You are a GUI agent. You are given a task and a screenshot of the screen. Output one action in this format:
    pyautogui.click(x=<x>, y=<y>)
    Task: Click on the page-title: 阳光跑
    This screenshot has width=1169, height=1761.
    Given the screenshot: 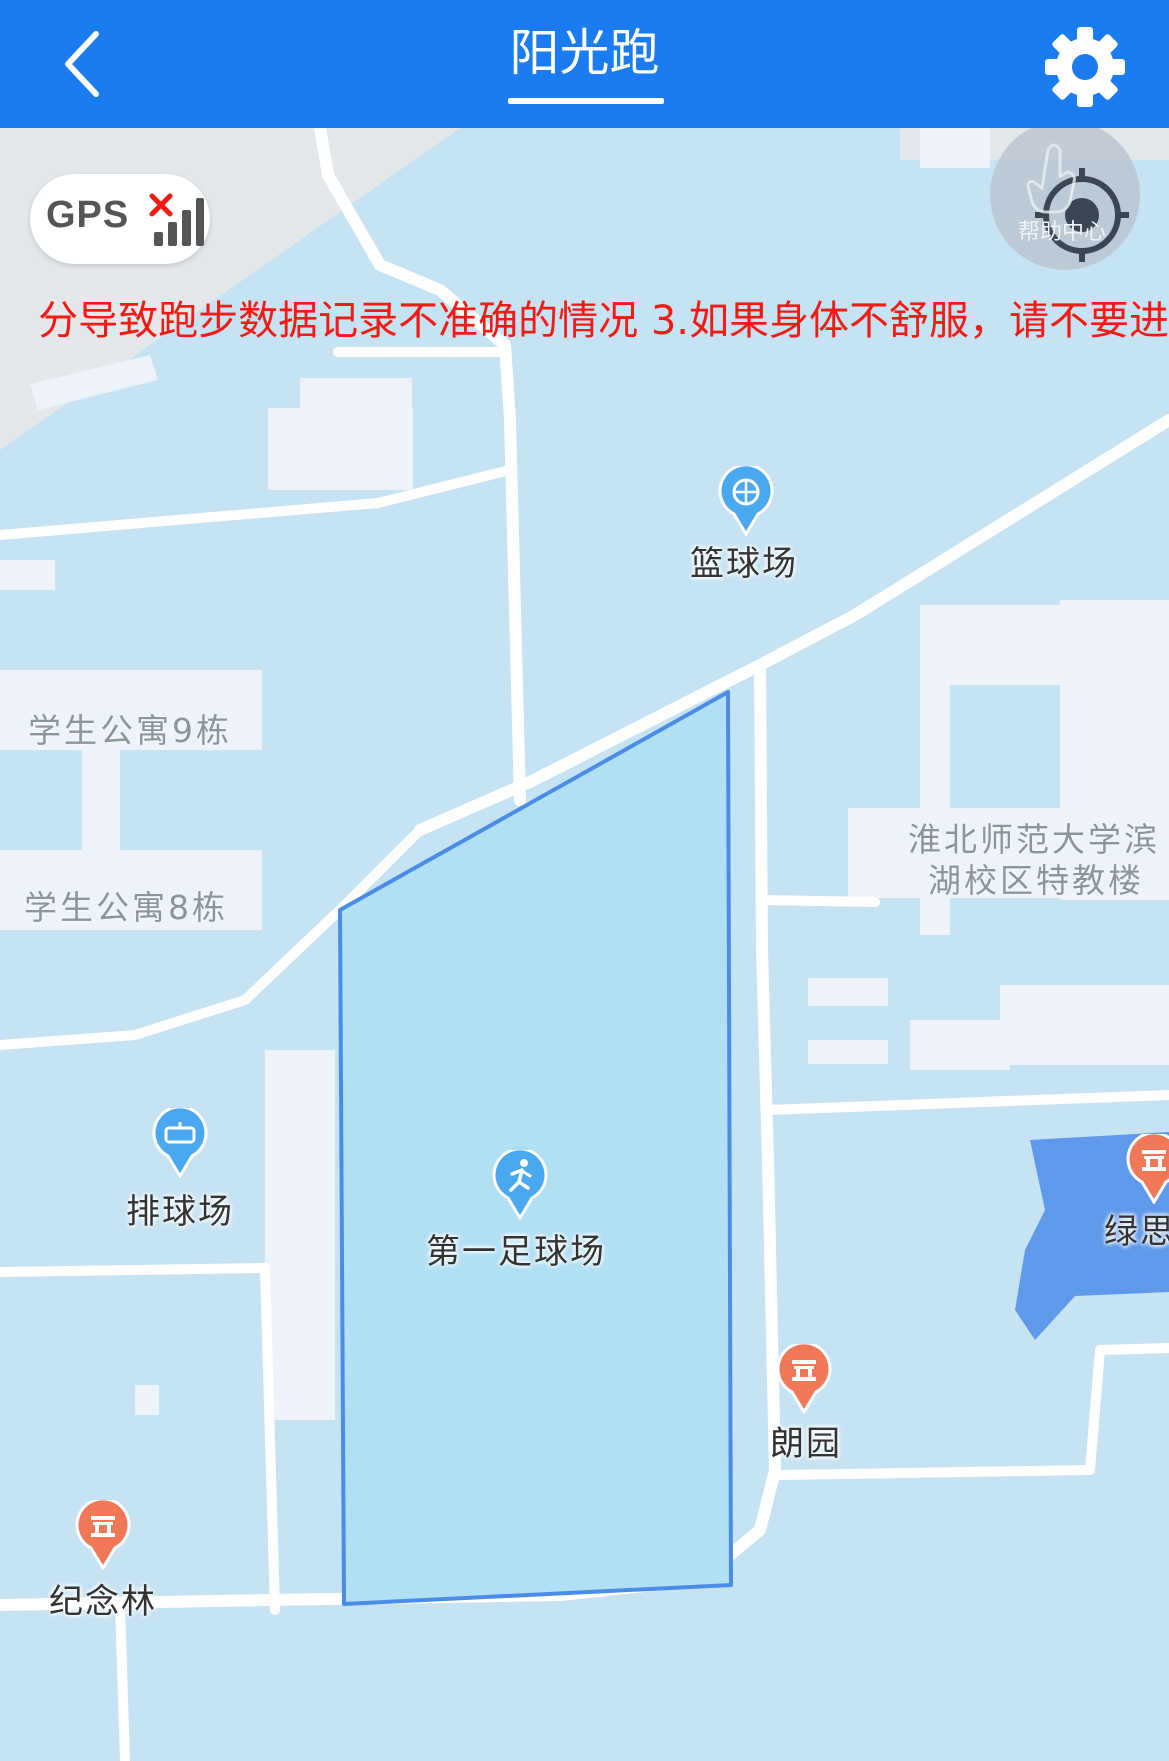 What is the action you would take?
    pyautogui.click(x=584, y=53)
    